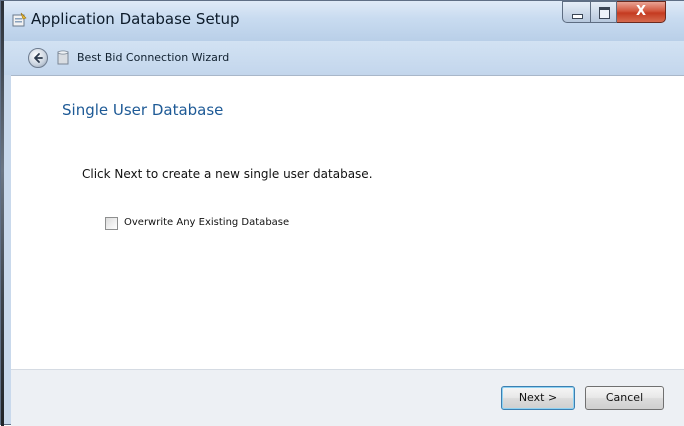 Image resolution: width=684 pixels, height=426 pixels. Describe the element at coordinates (111, 223) in the screenshot. I see `overwrite-checkbox` at that location.